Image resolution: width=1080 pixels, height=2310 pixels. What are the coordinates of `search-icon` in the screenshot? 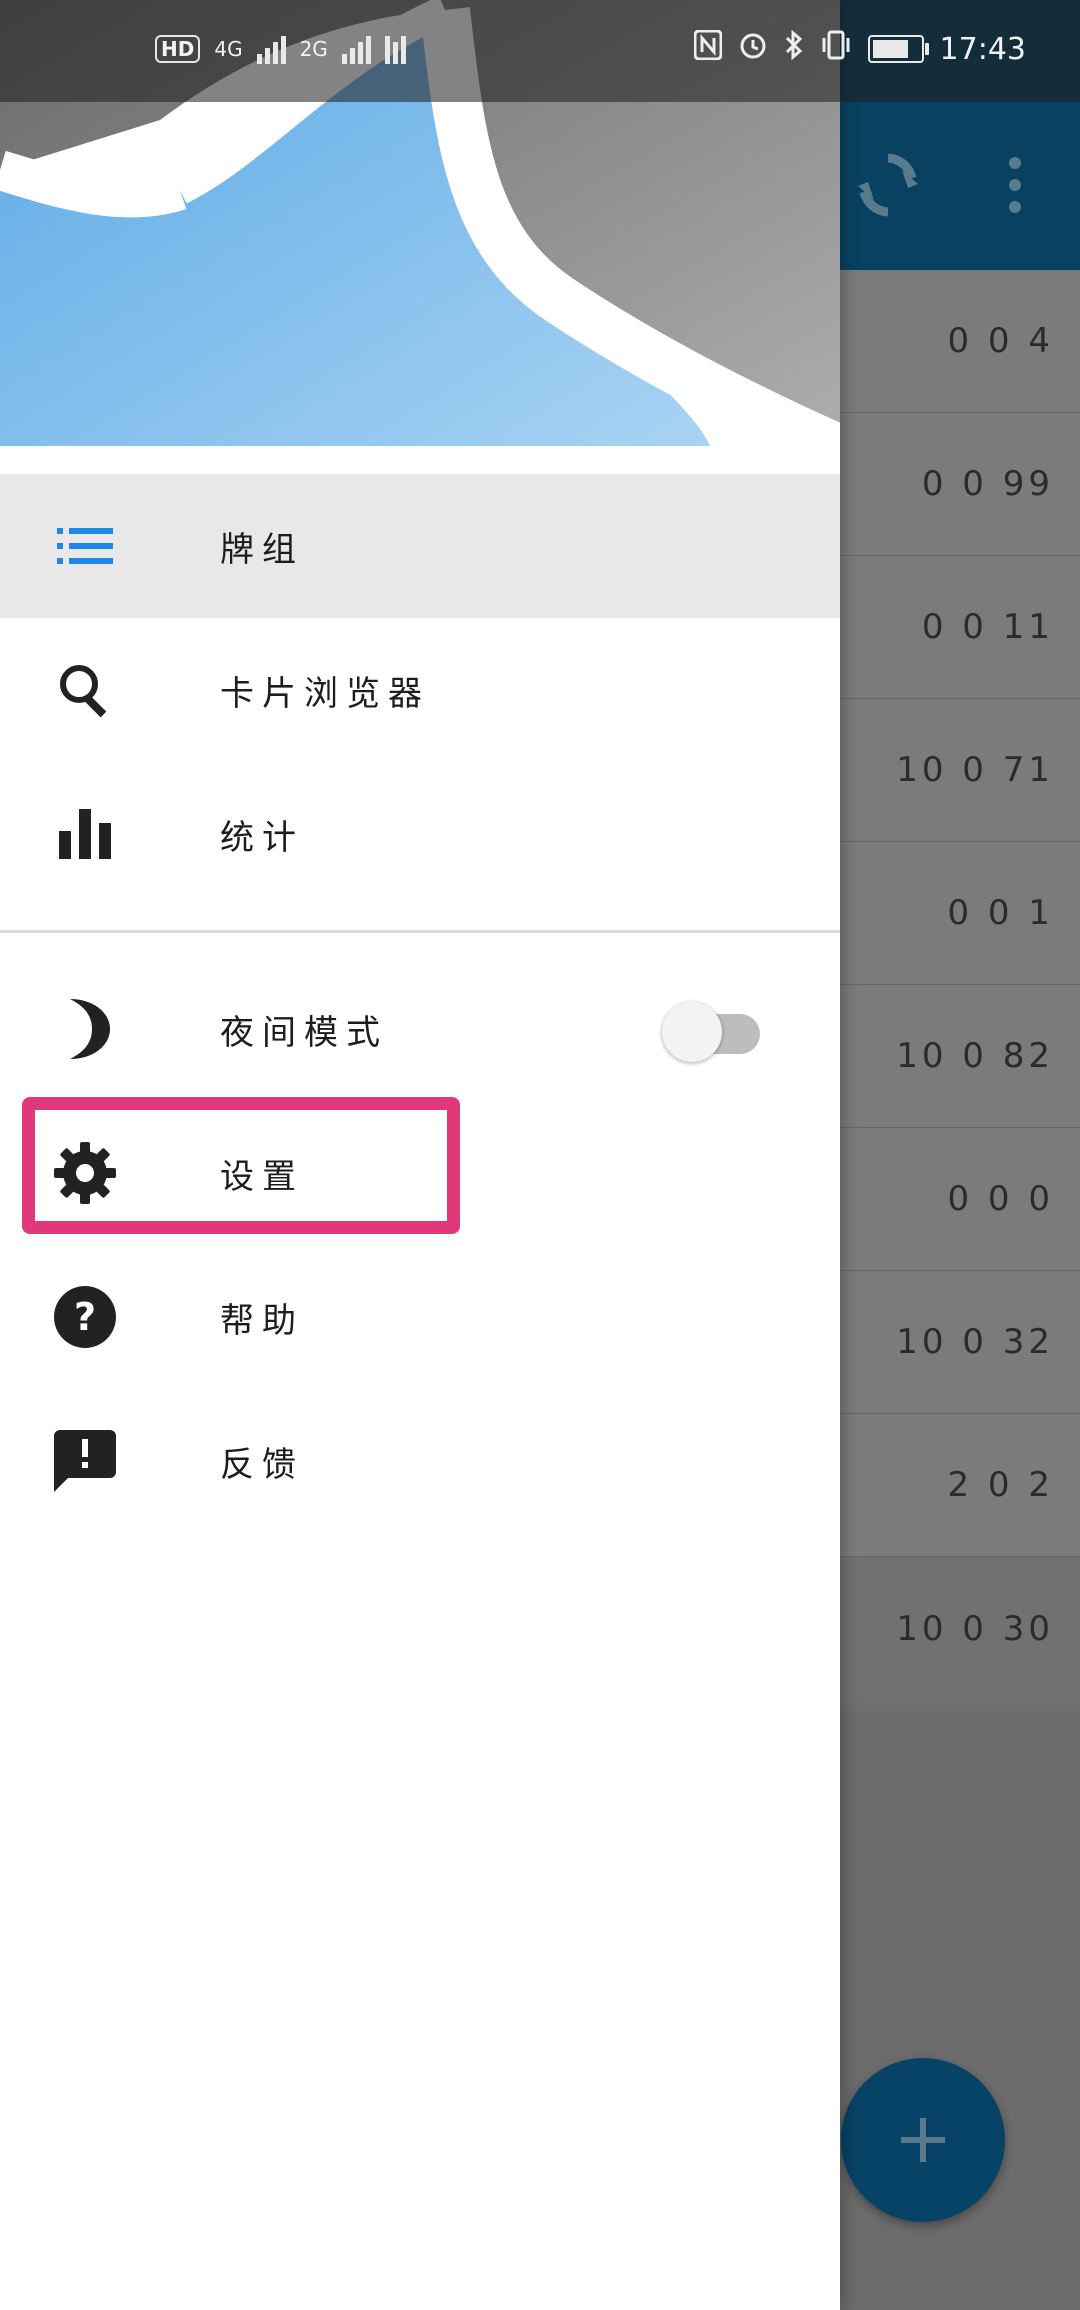 It's located at (85, 690).